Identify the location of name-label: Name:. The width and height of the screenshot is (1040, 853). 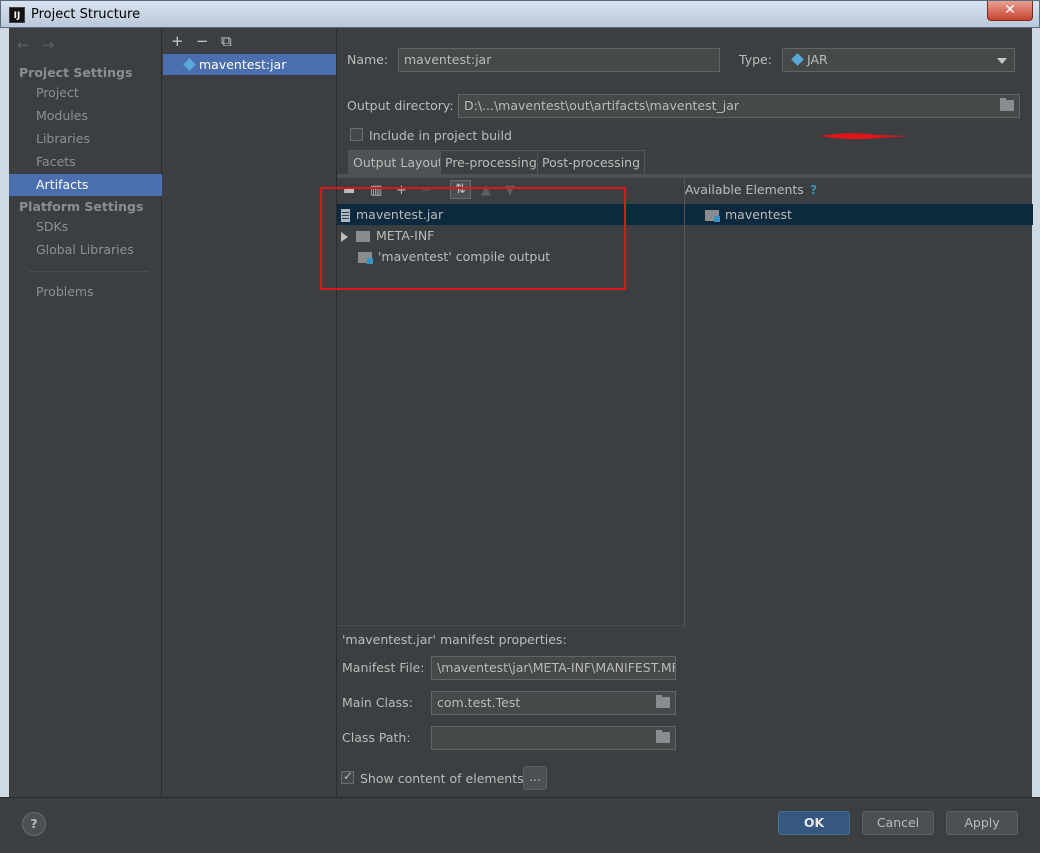
(368, 59).